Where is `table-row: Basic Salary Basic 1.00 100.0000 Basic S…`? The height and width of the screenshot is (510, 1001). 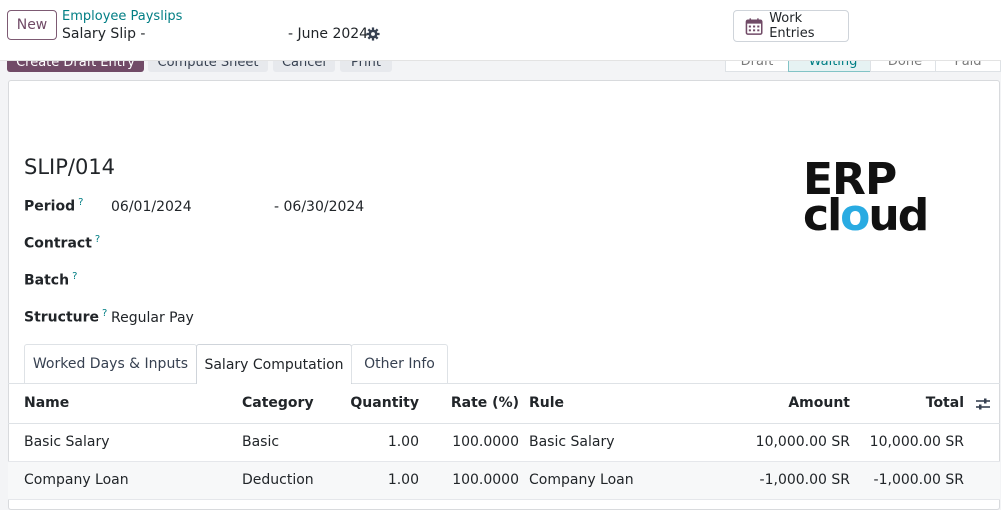
table-row: Basic Salary Basic 1.00 100.0000 Basic S… is located at coordinates (504, 443).